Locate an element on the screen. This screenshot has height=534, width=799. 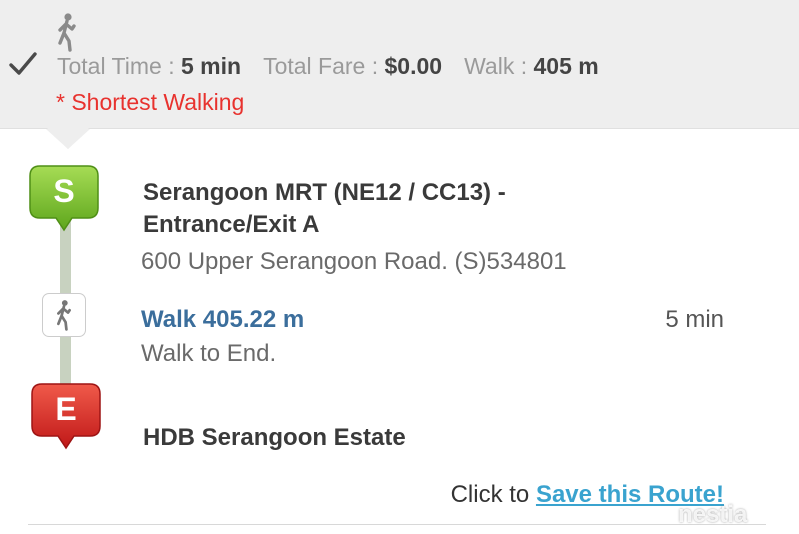
end-marker-letter: E is located at coordinates (66, 409).